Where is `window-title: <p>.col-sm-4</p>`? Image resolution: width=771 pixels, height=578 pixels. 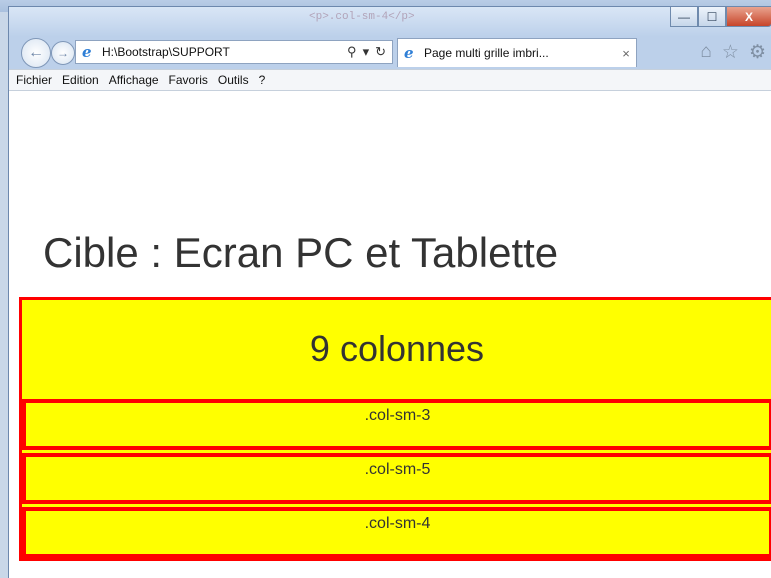
window-title: <p>.col-sm-4</p> is located at coordinates (362, 17).